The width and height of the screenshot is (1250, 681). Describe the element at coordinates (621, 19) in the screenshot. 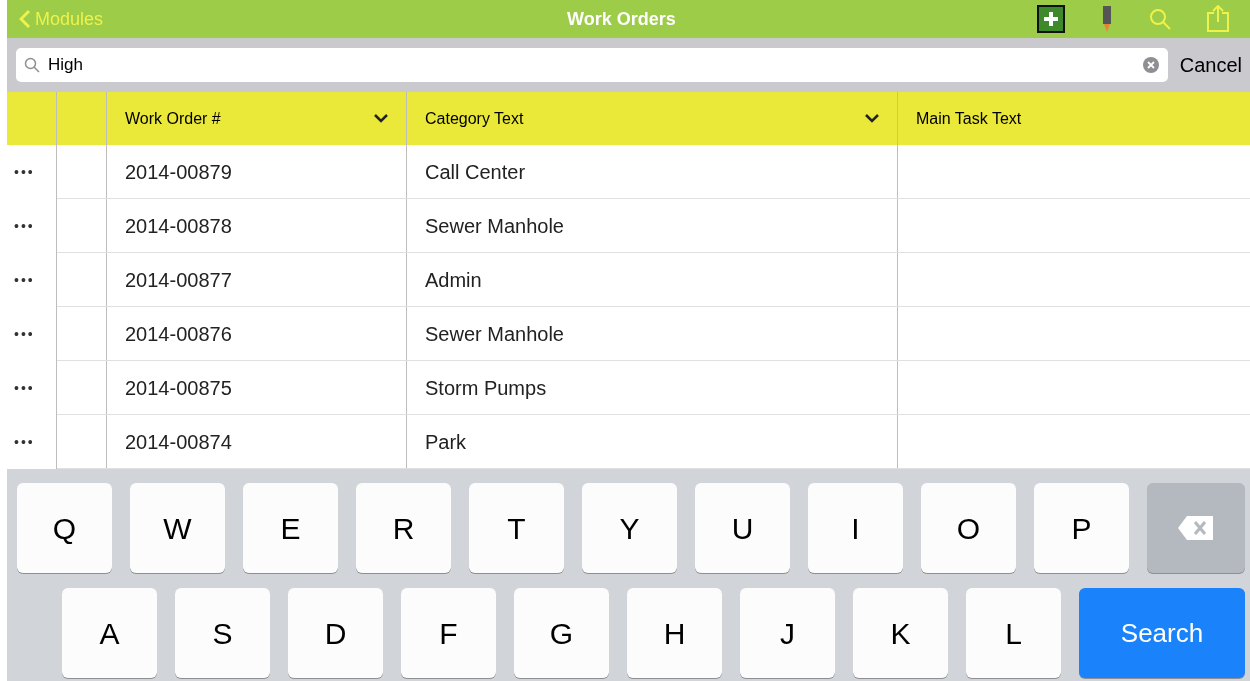

I see `nav-title: Work Orders` at that location.